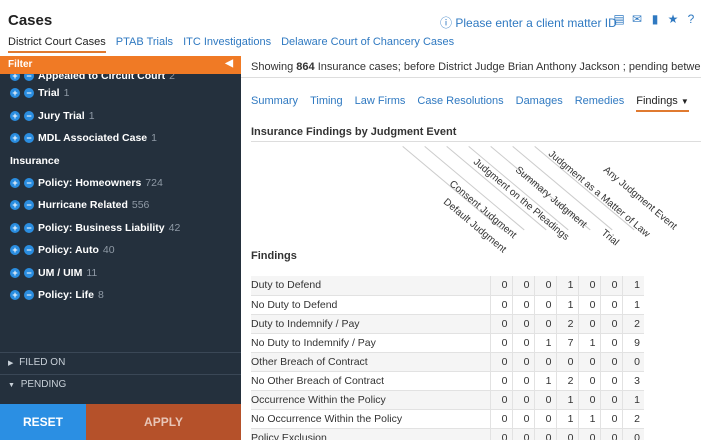  What do you see at coordinates (144, 44) in the screenshot?
I see `nav-ptab-trials: PTAB Trials` at bounding box center [144, 44].